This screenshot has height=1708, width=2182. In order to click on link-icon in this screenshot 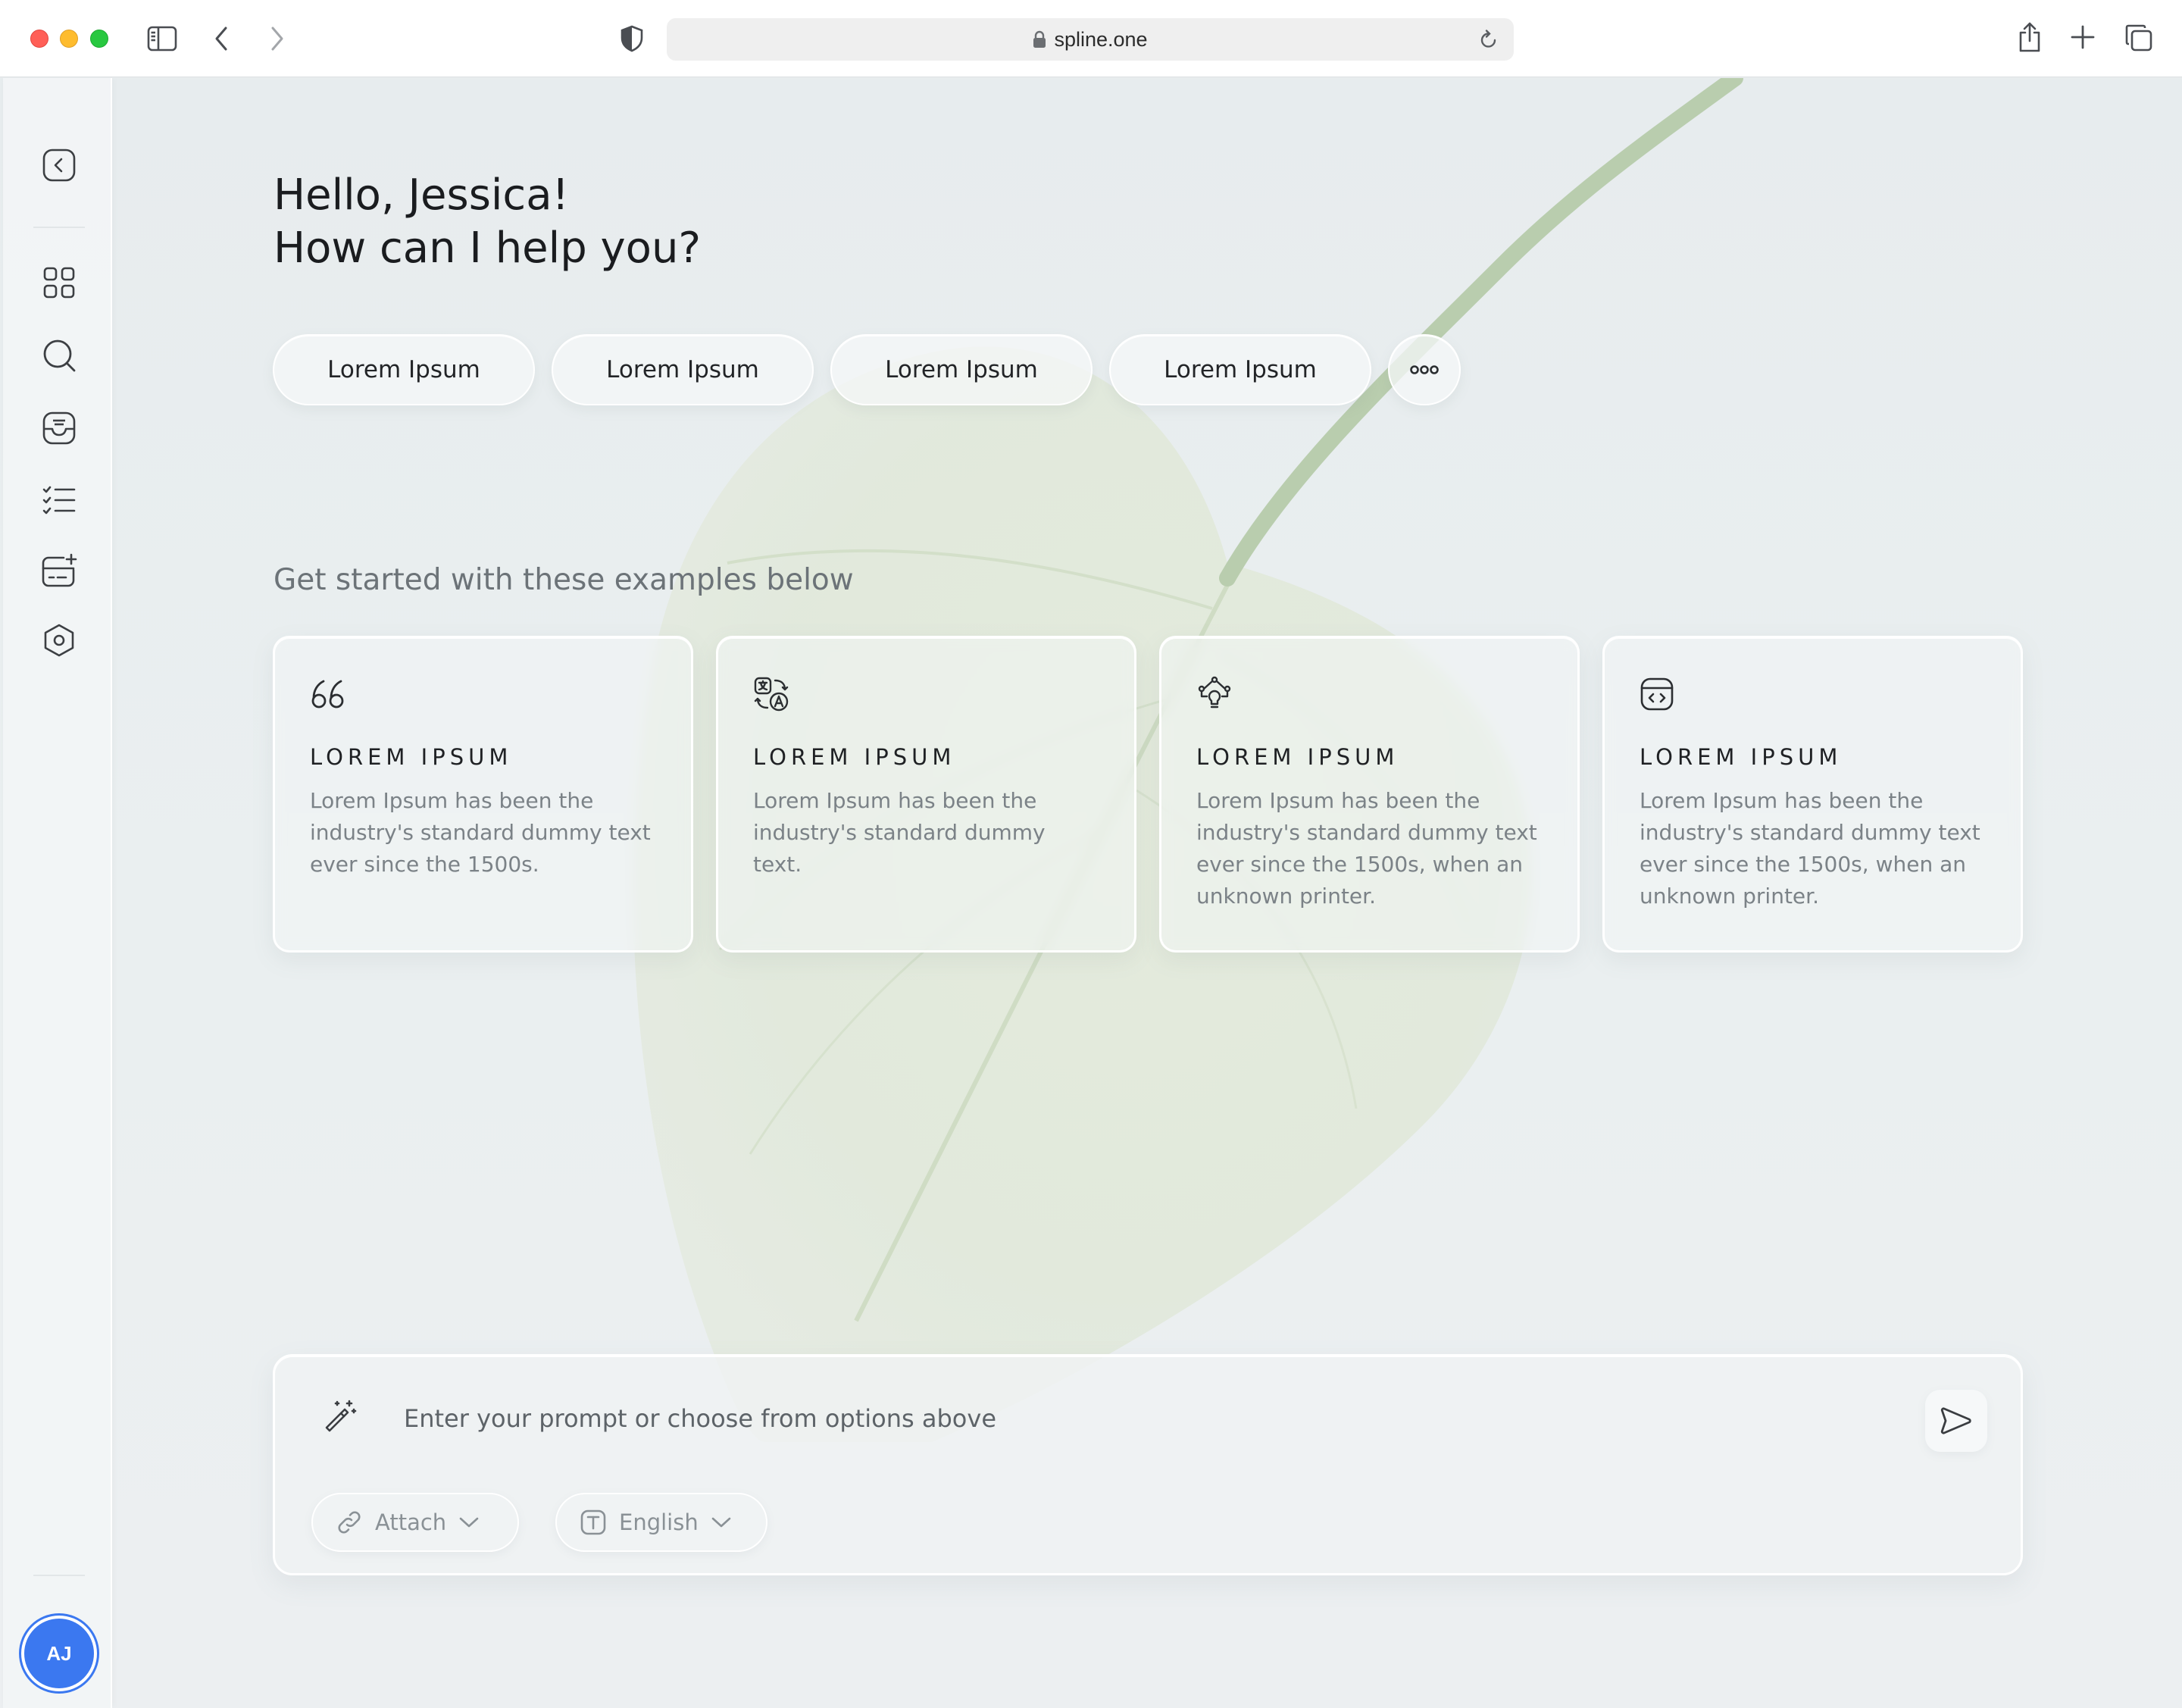, I will do `click(349, 1522)`.